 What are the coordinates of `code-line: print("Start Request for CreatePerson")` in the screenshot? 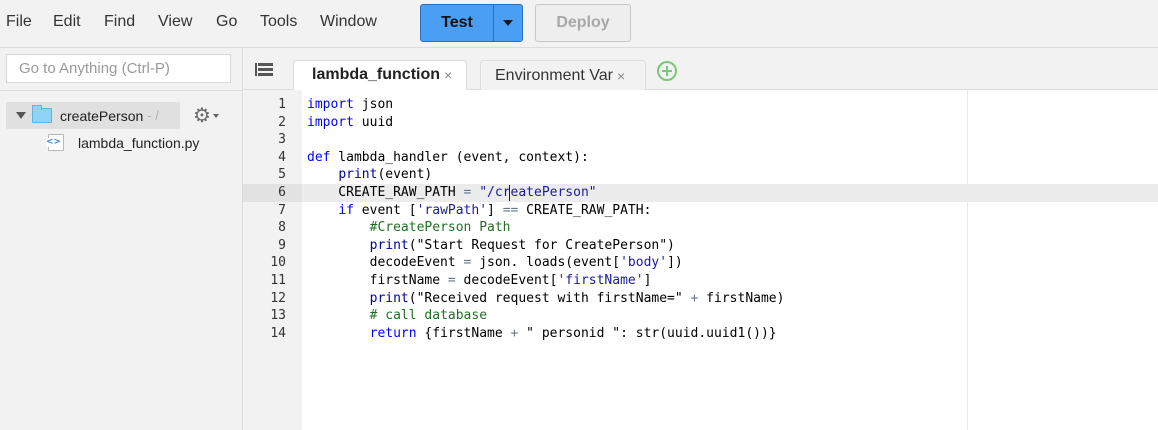 It's located at (730, 246).